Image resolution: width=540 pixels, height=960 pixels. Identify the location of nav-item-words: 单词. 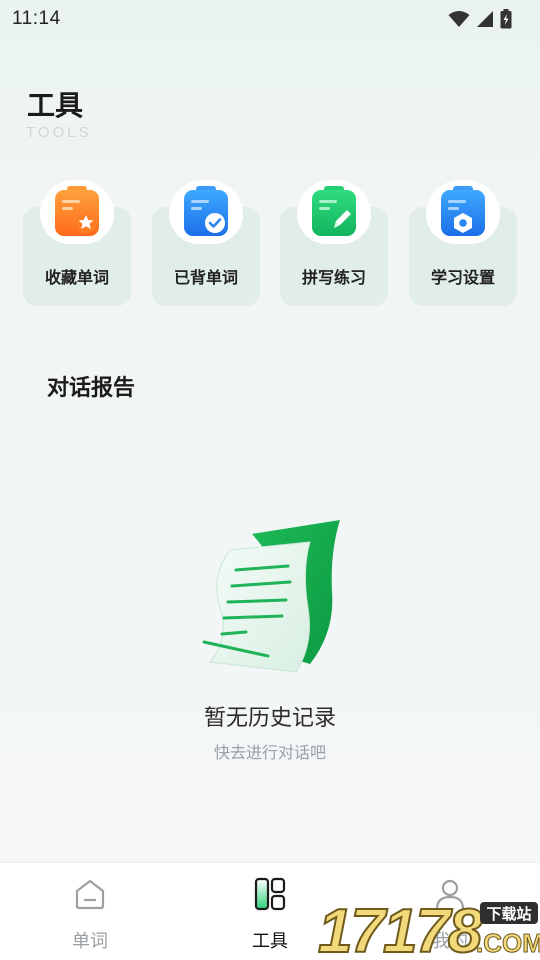
(90, 911).